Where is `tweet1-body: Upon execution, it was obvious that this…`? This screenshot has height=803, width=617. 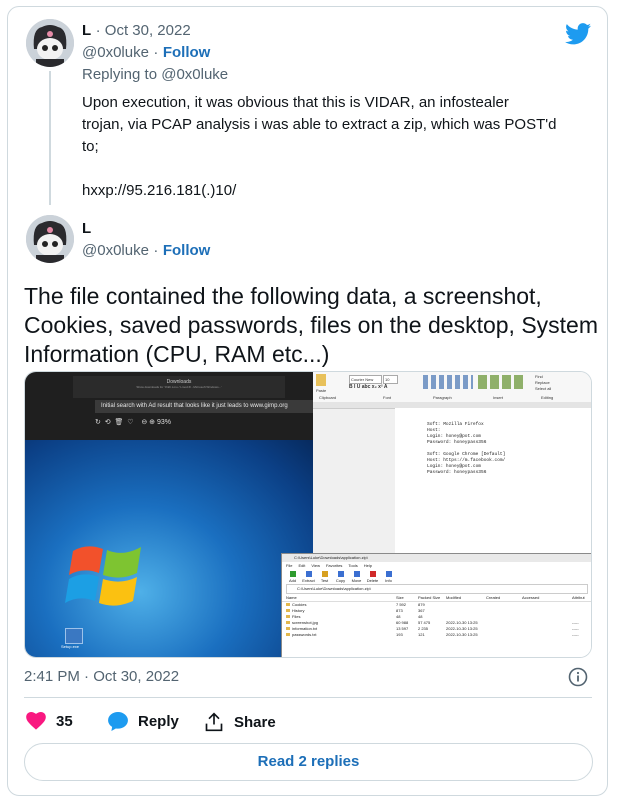 tweet1-body: Upon execution, it was obvious that this… is located at coordinates (319, 147).